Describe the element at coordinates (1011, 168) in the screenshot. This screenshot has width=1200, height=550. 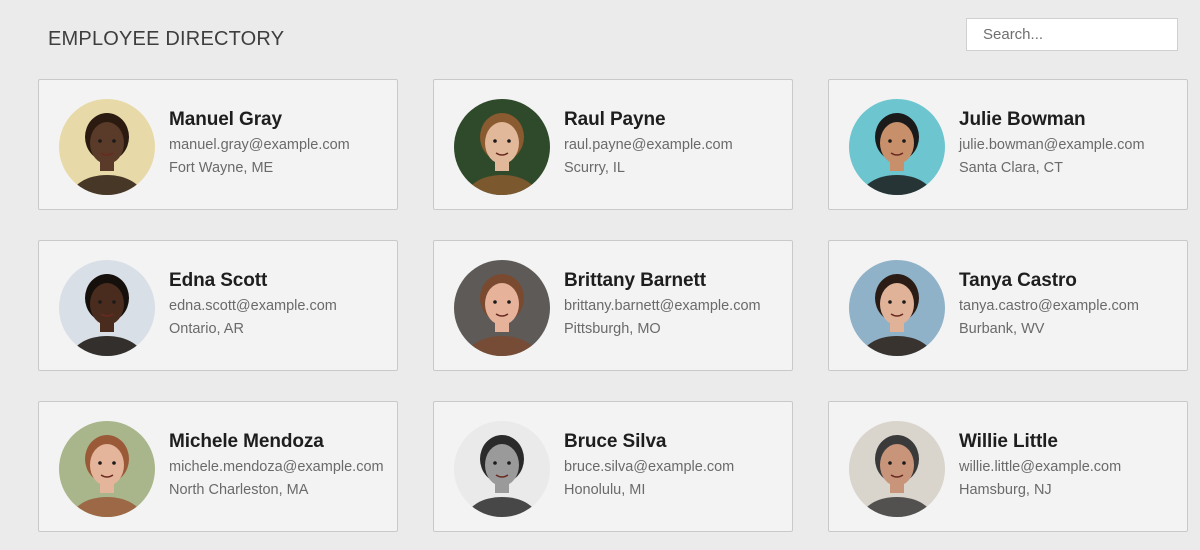
I see `employee-location: Santa Clara, CT` at that location.